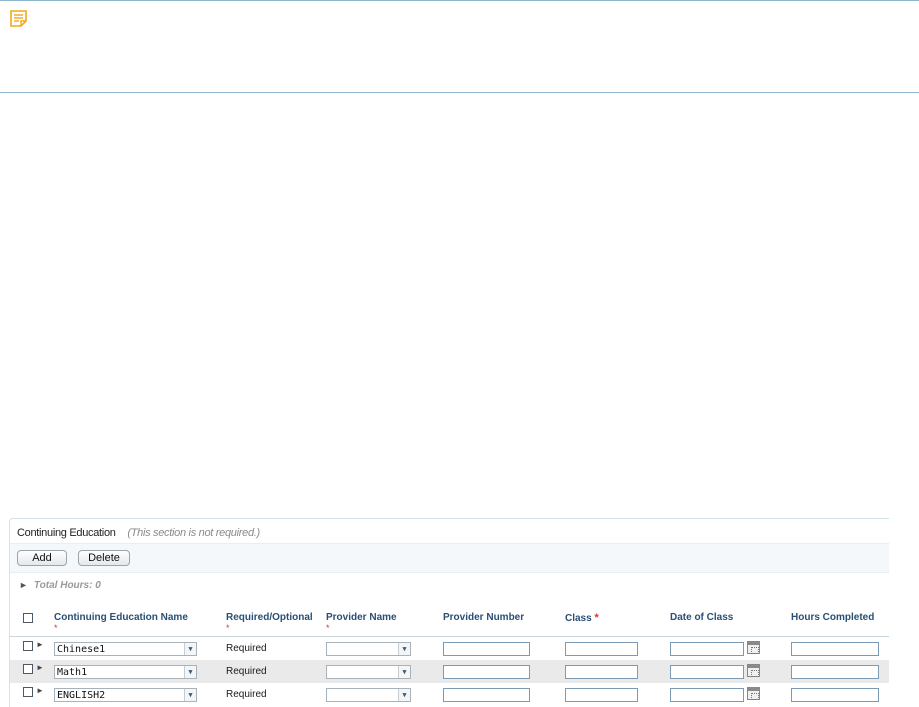  Describe the element at coordinates (72, 672) in the screenshot. I see `education-name-value: Math1` at that location.